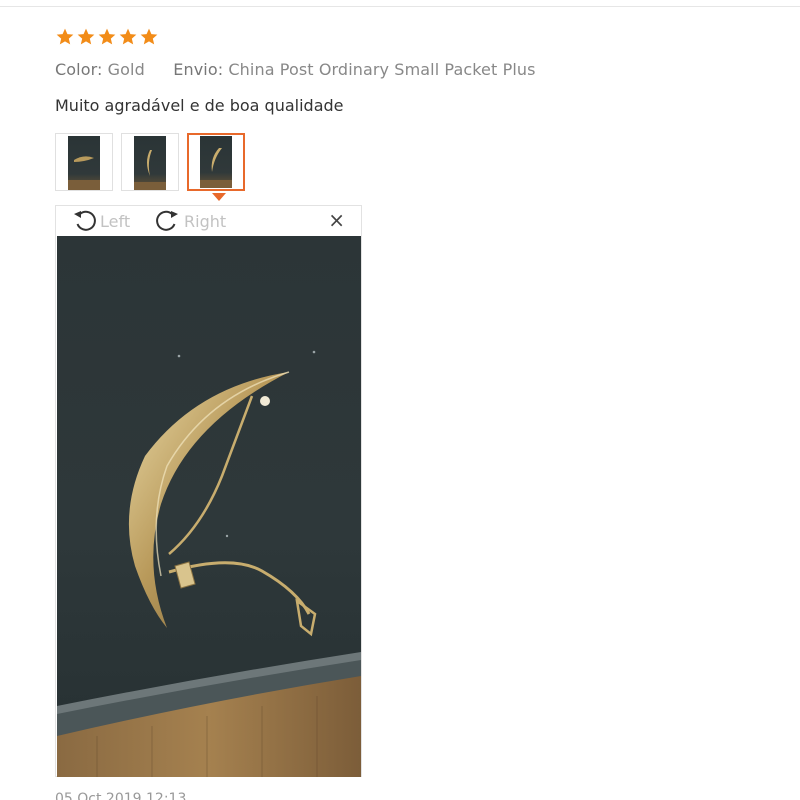 The image size is (800, 800). I want to click on close-icon: ×, so click(336, 220).